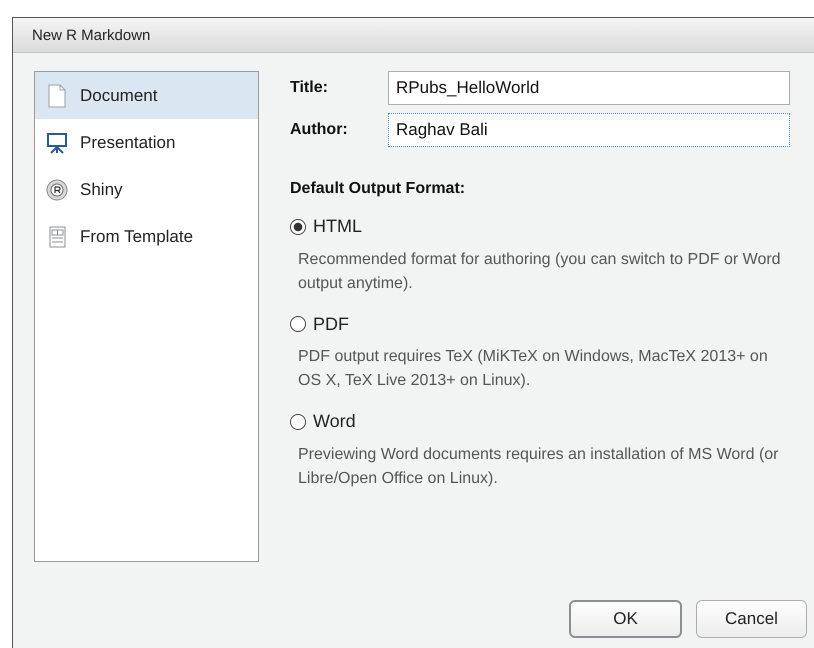  What do you see at coordinates (533, 369) in the screenshot?
I see `option-description: PDF output requires TeX (MiKTeX on Windows, MacTeX 2013+ on OS X, TeX Live 2013+ on Linux).` at bounding box center [533, 369].